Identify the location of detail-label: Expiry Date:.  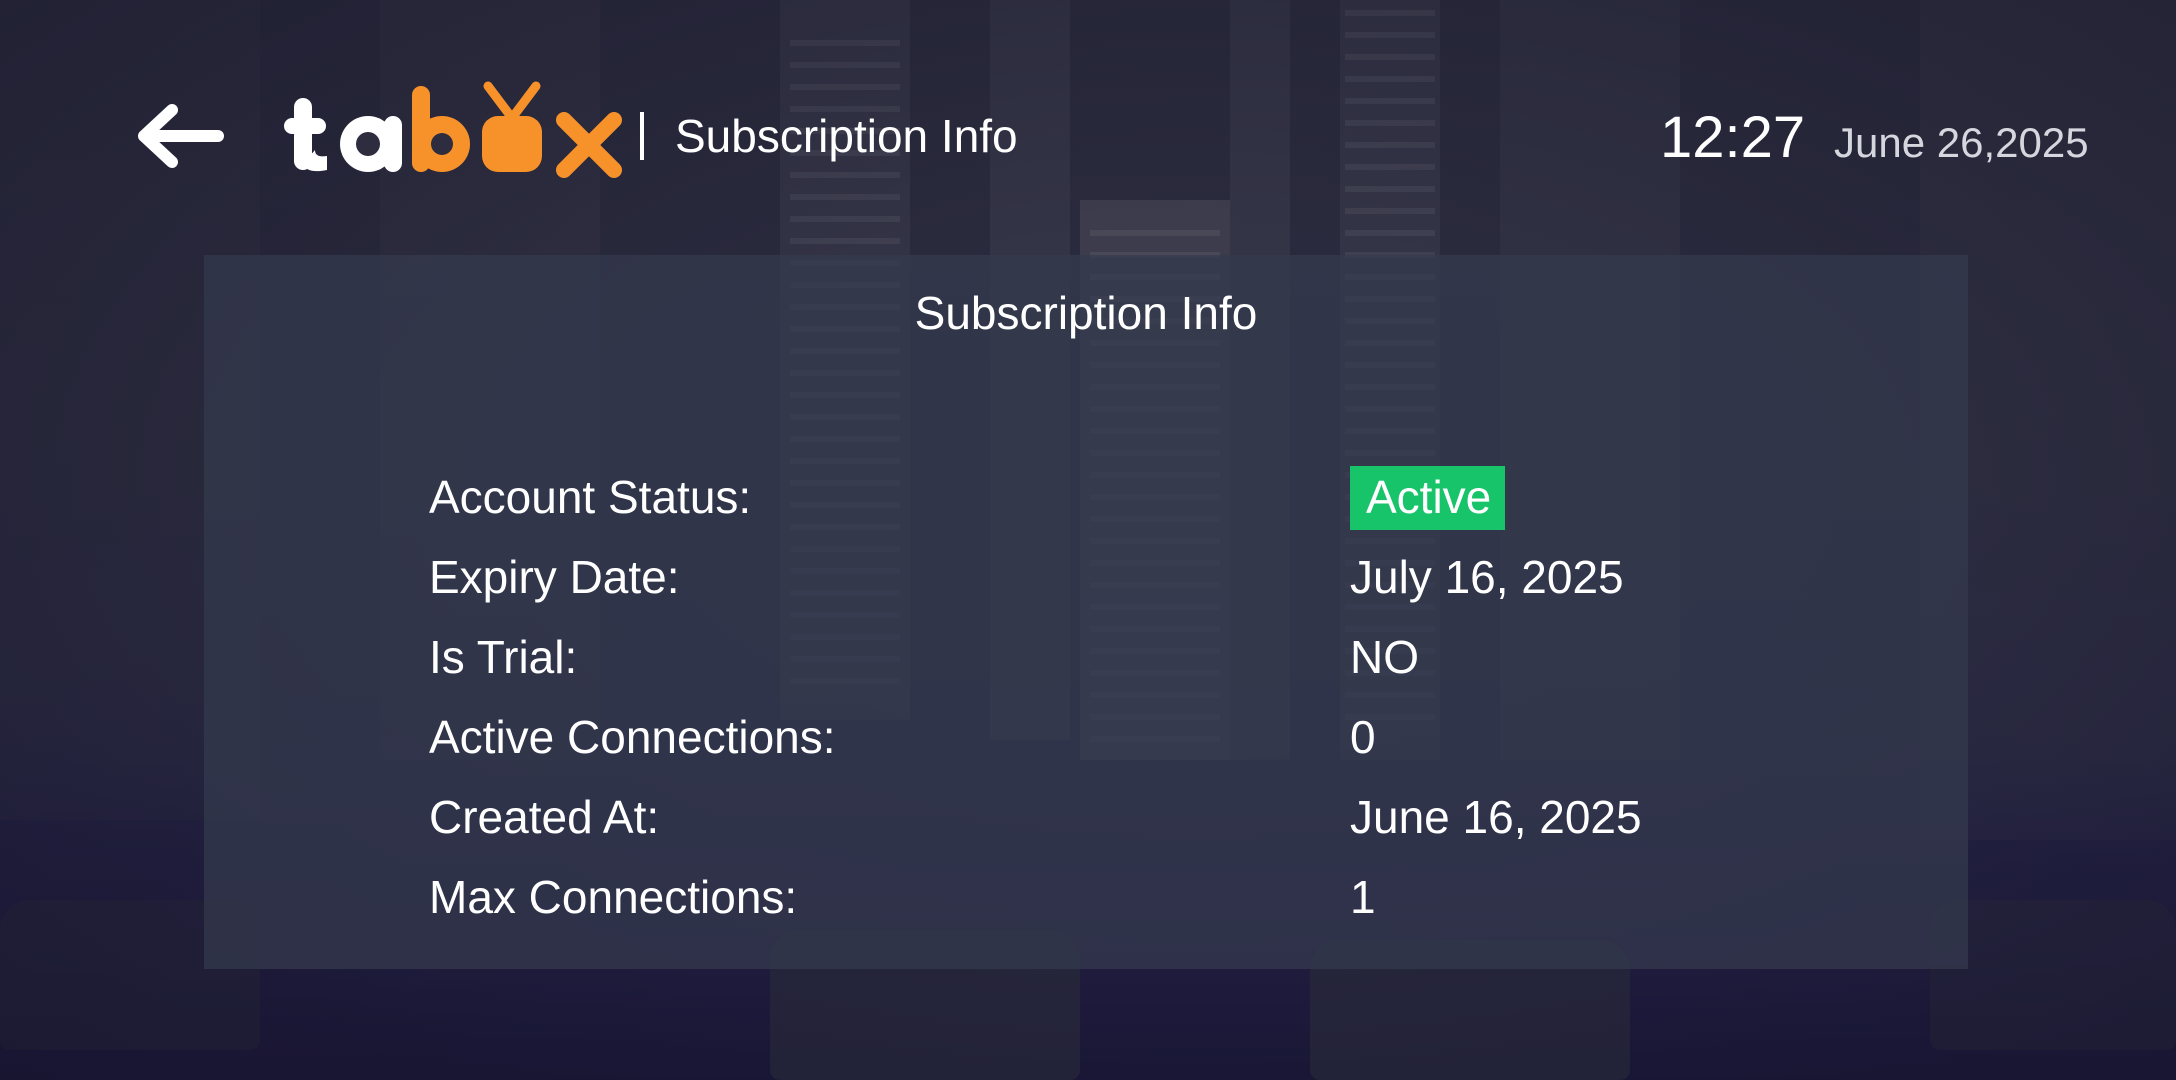
(554, 577).